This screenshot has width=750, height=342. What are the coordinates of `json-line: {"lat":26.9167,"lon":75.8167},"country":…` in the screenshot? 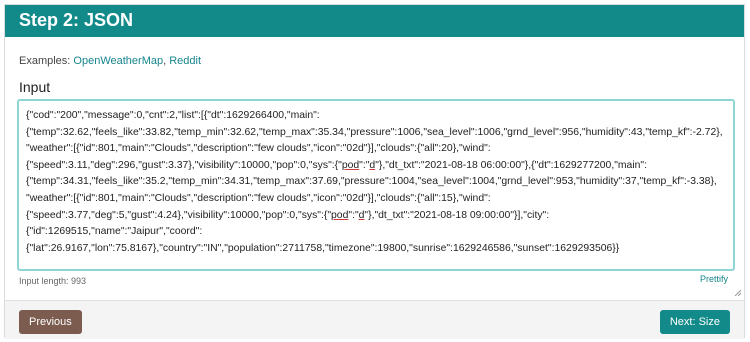 It's located at (323, 248).